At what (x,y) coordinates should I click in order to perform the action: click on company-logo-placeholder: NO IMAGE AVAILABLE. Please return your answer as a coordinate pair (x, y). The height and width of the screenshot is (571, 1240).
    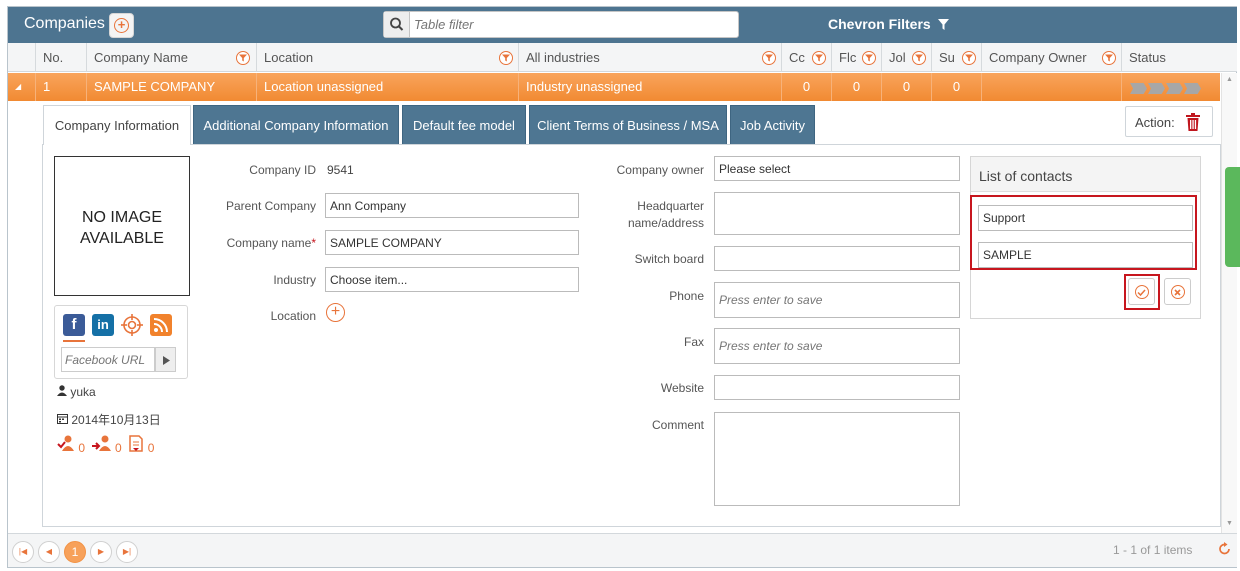
    Looking at the image, I should click on (122, 226).